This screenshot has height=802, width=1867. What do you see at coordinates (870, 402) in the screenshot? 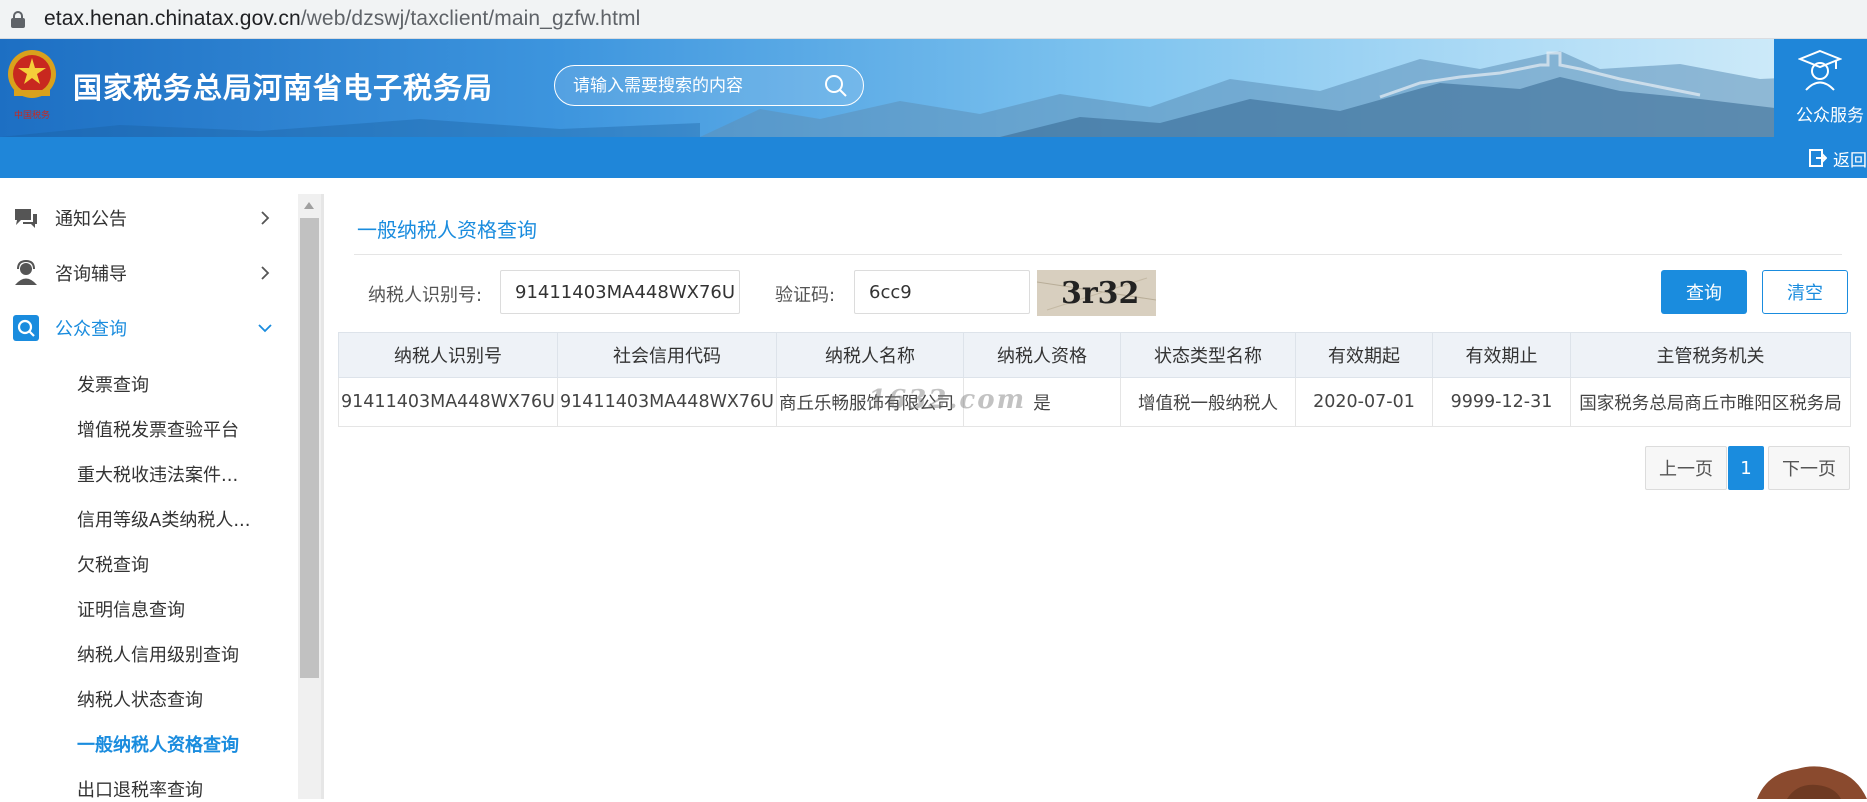
I see `table-cell: 商丘乐畅服饰有限公司` at bounding box center [870, 402].